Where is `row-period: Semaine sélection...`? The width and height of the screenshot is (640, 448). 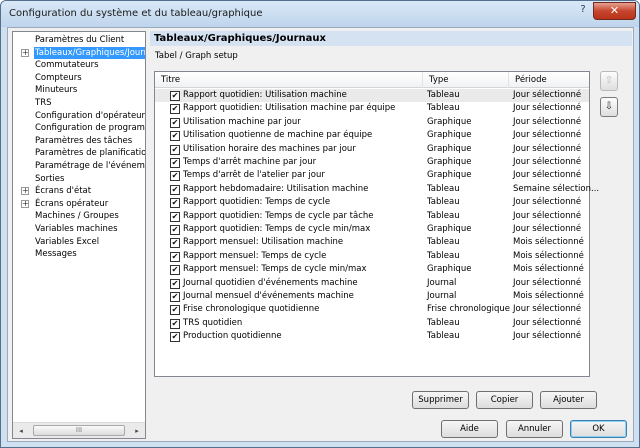 row-period: Semaine sélection... is located at coordinates (556, 188).